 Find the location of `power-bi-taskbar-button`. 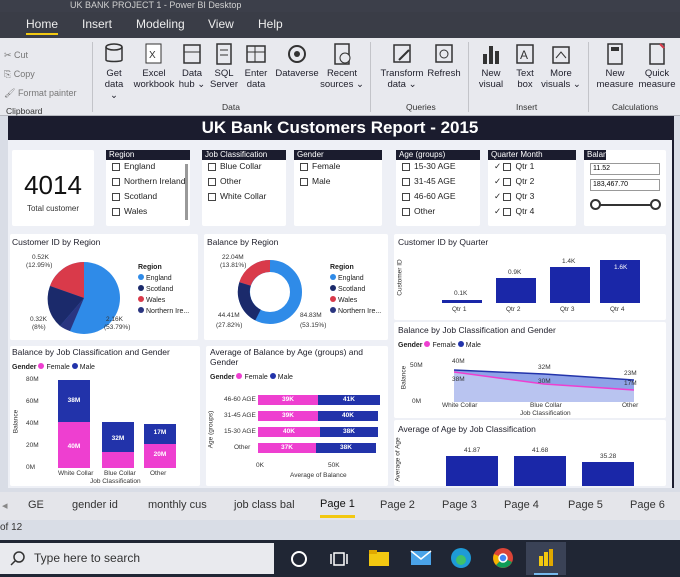

power-bi-taskbar-button is located at coordinates (546, 558).